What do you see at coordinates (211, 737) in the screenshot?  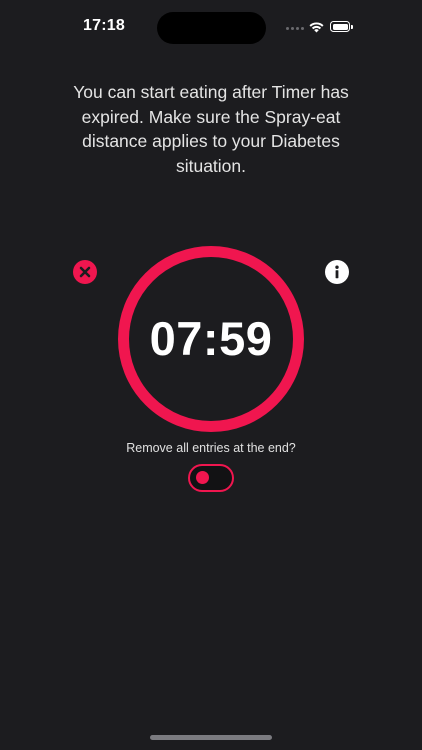 I see `home-indicator` at bounding box center [211, 737].